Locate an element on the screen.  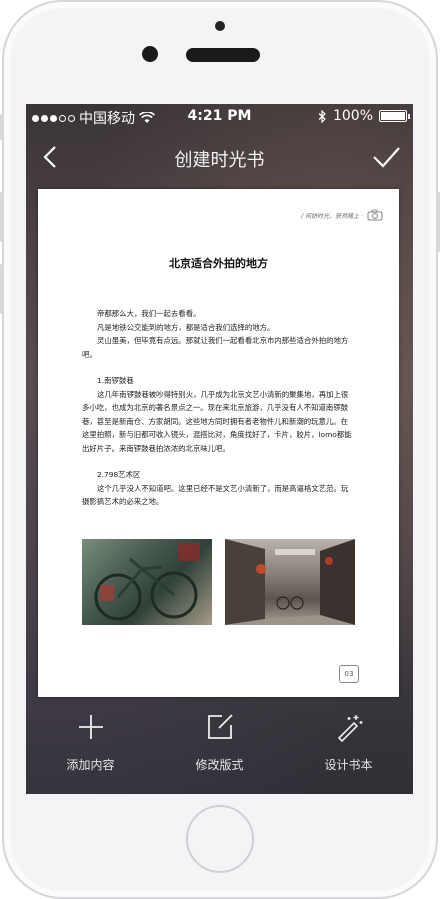
battery-icon is located at coordinates (394, 116).